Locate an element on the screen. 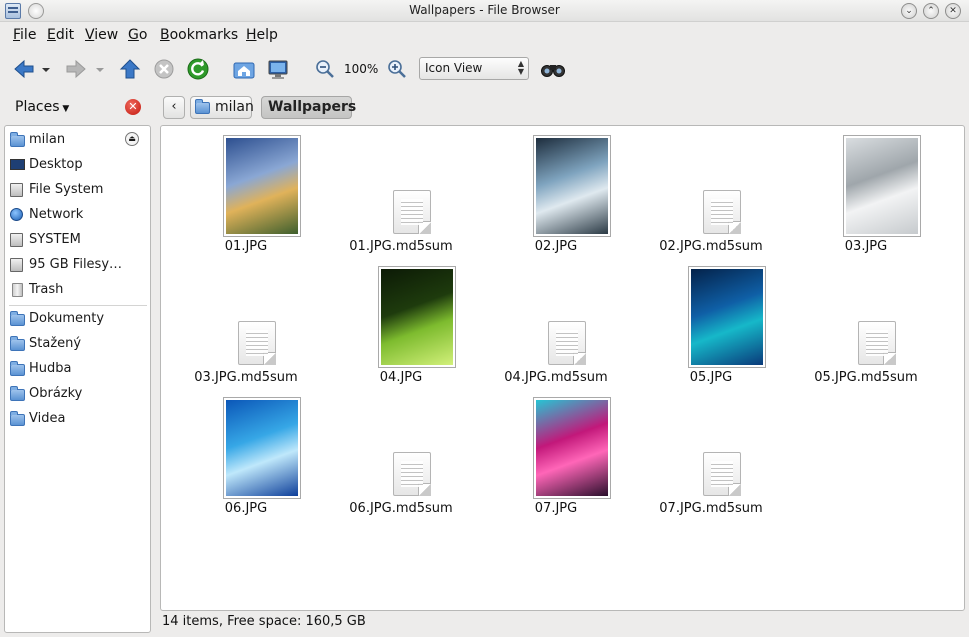  eject-icon: ⏏ is located at coordinates (132, 139).